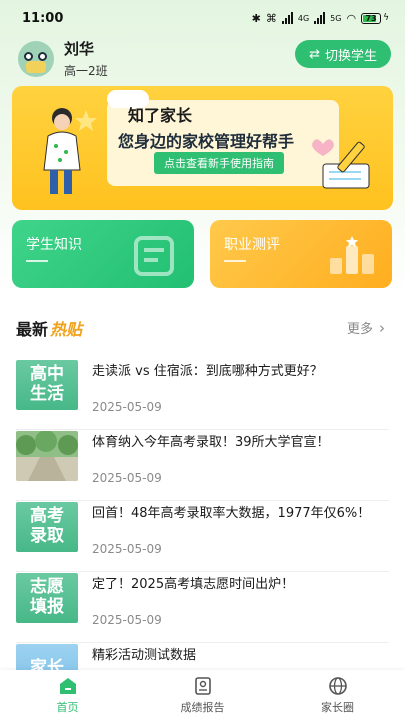  What do you see at coordinates (287, 18) in the screenshot?
I see `signal-a-icon` at bounding box center [287, 18].